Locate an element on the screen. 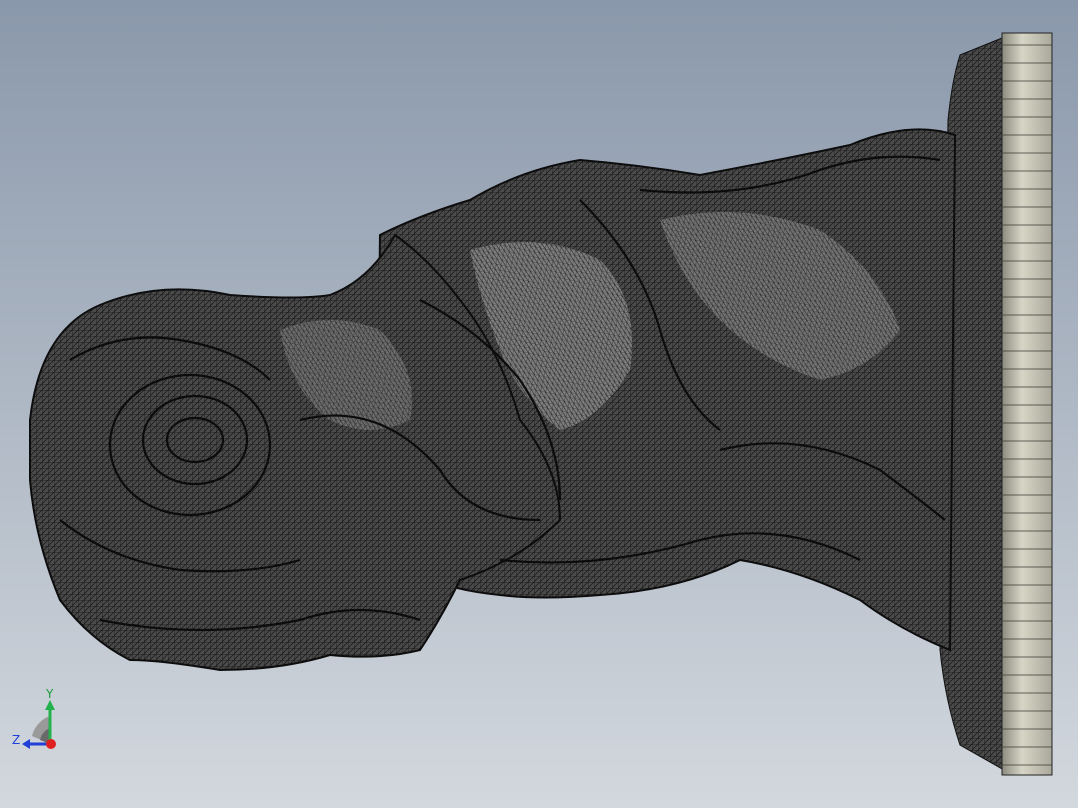 The height and width of the screenshot is (808, 1078). y-axis-arrowhead is located at coordinates (50, 705).